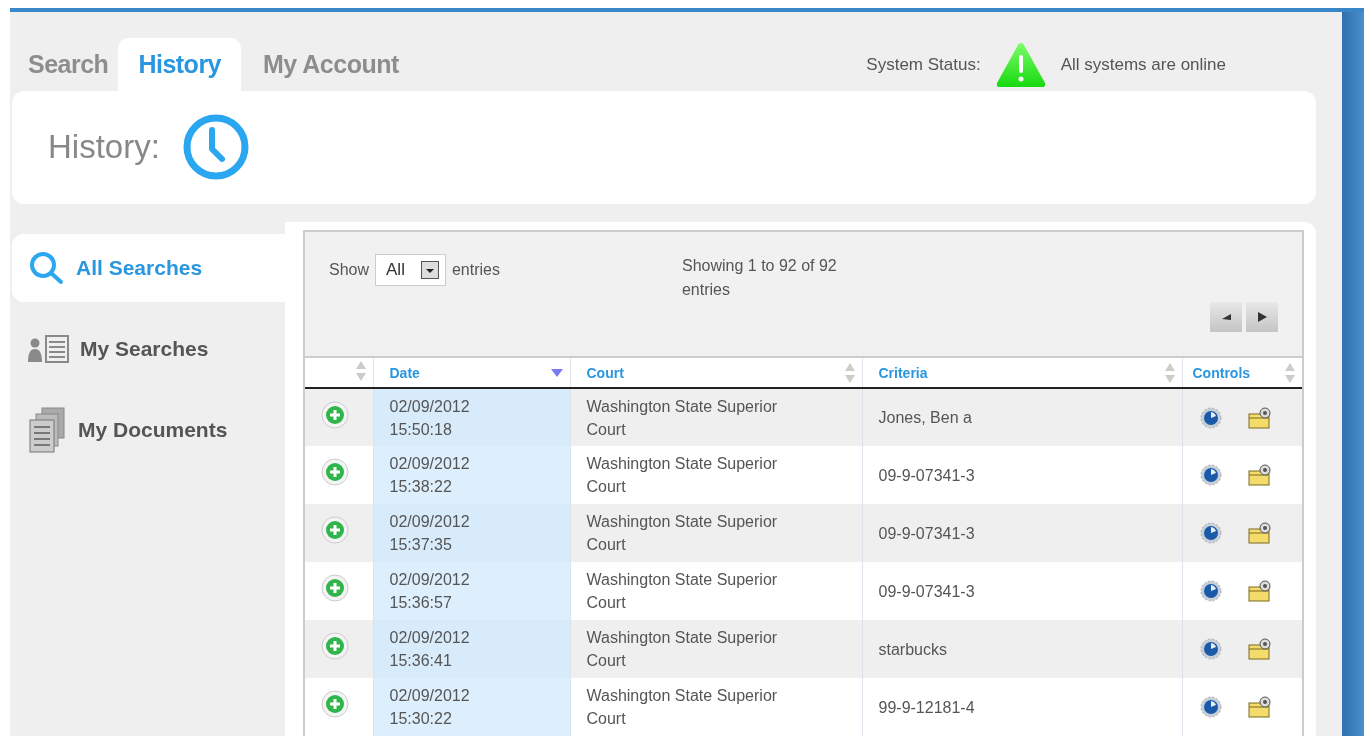 This screenshot has height=736, width=1364. What do you see at coordinates (926, 707) in the screenshot?
I see `table-cell: 99-9-12181-4` at bounding box center [926, 707].